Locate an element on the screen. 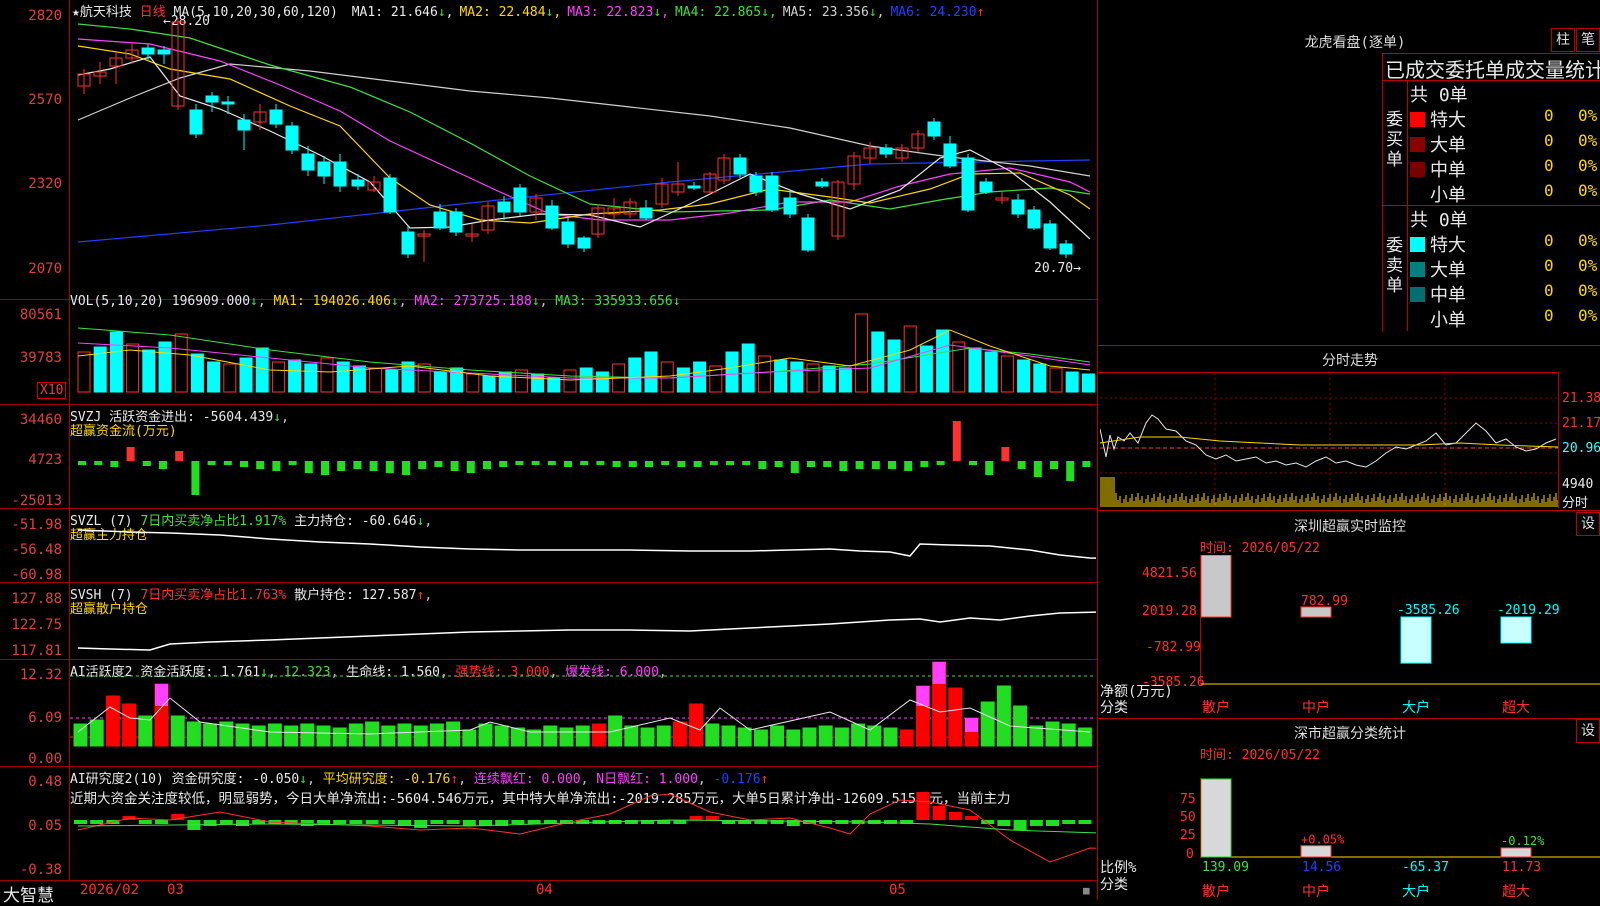  ai-research-last: -0.176 is located at coordinates (737, 779).